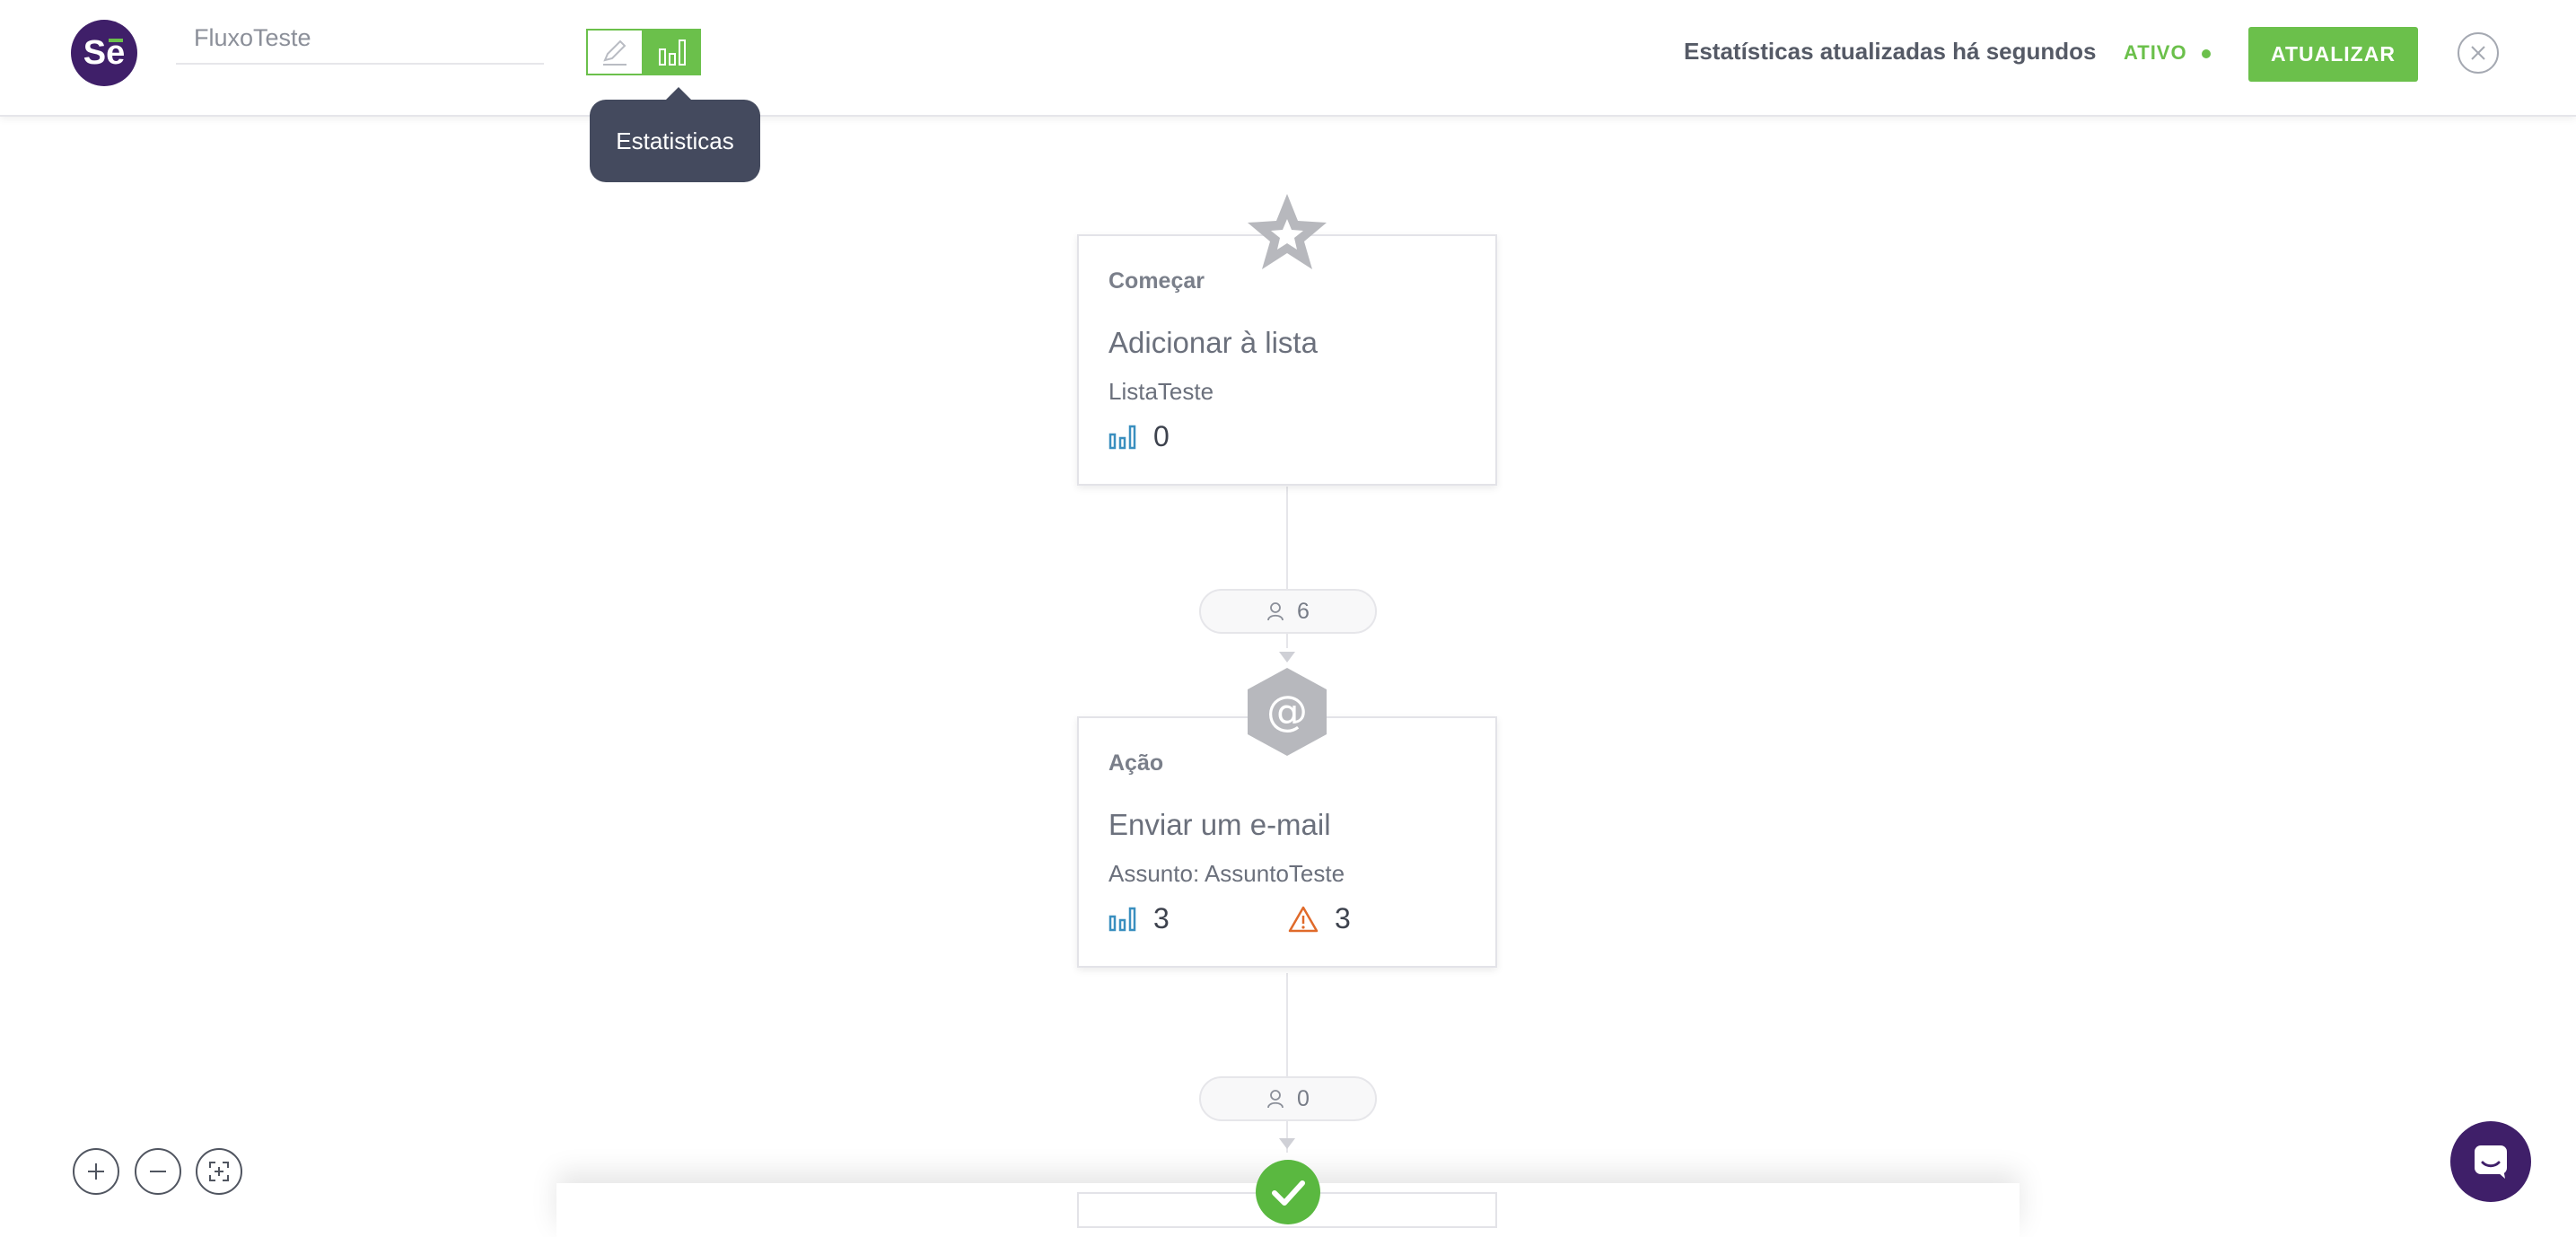  I want to click on node-stat-errors: 3, so click(1319, 919).